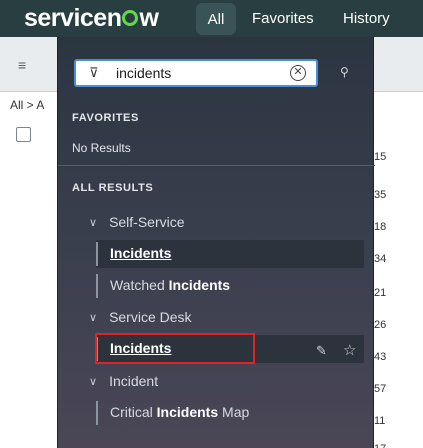 The height and width of the screenshot is (448, 423). What do you see at coordinates (123, 381) in the screenshot?
I see `group-incident: ∨ Incident` at bounding box center [123, 381].